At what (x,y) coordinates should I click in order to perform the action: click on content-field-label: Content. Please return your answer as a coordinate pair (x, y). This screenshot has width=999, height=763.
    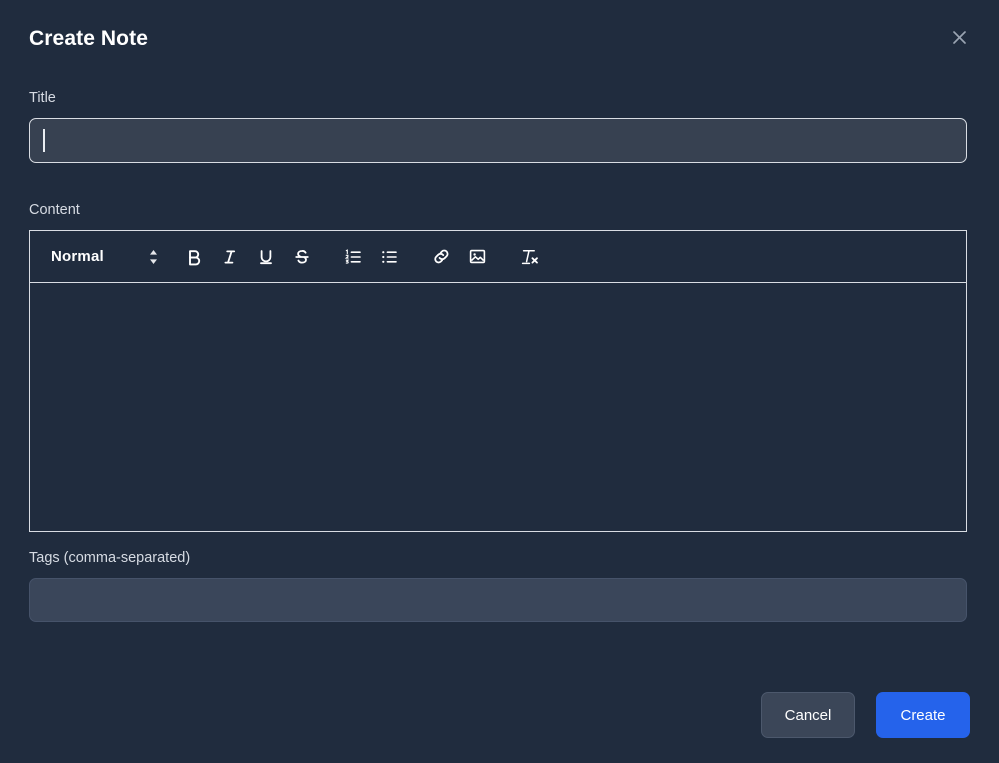
    Looking at the image, I should click on (54, 210).